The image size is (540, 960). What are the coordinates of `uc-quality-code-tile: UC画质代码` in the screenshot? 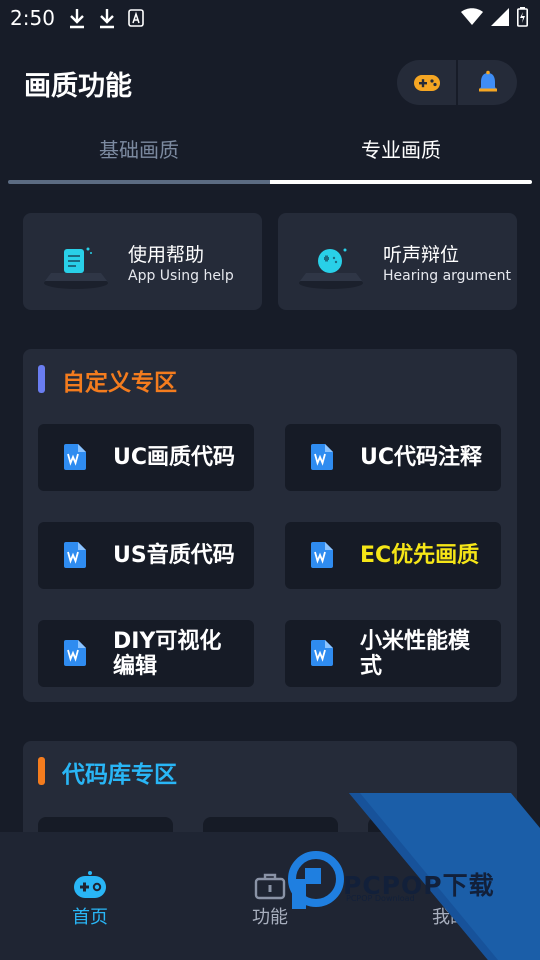 It's located at (146, 457).